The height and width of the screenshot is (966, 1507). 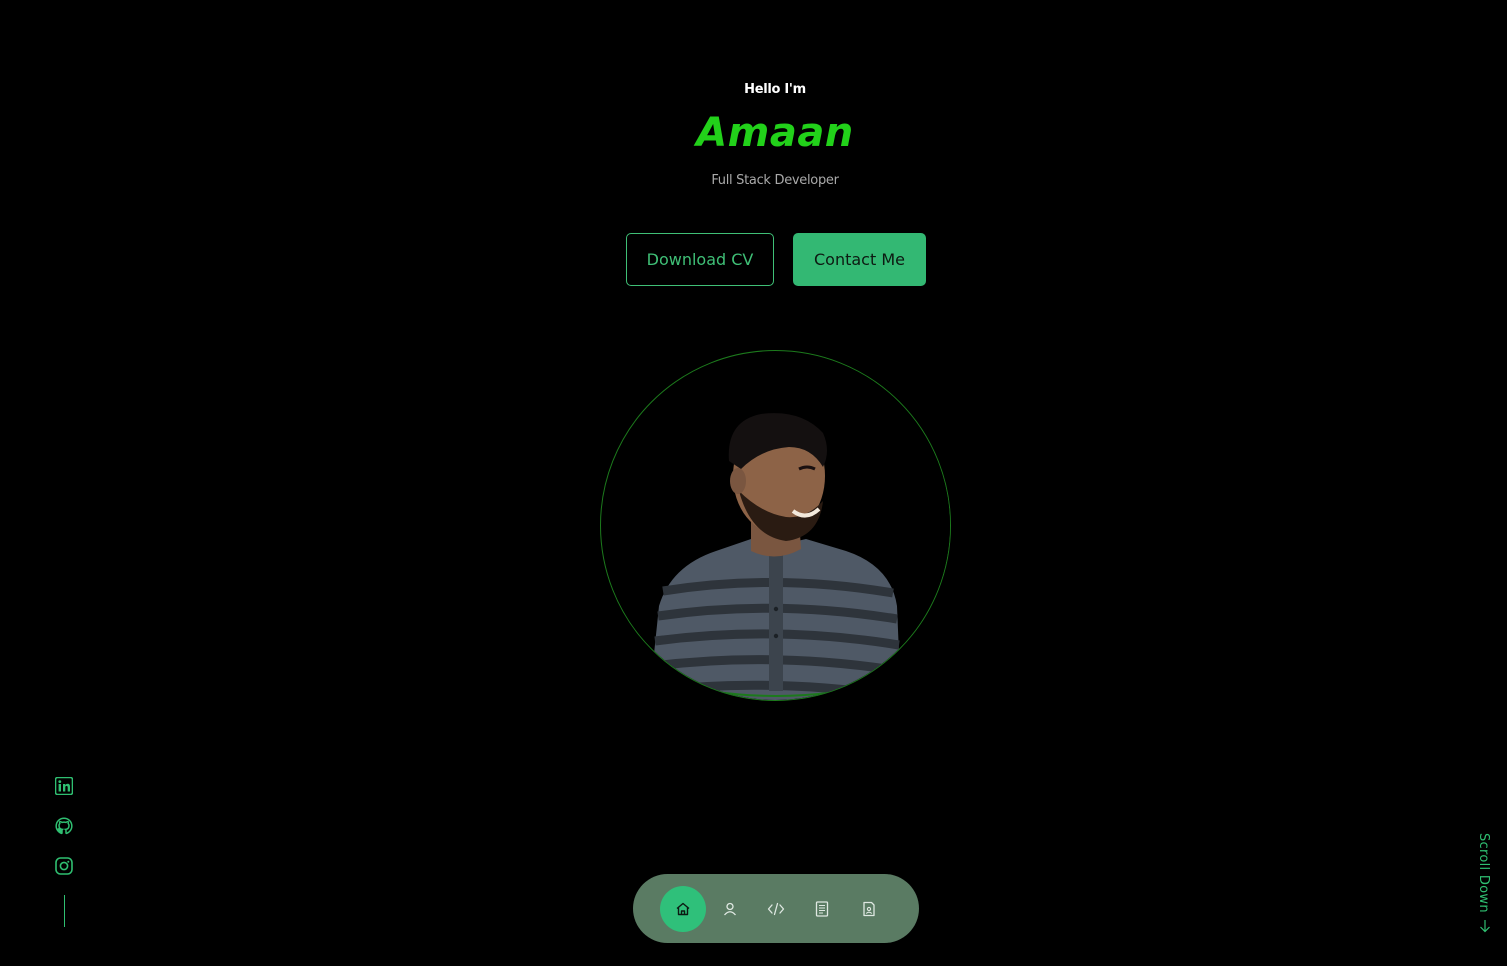 I want to click on code-icon, so click(x=776, y=909).